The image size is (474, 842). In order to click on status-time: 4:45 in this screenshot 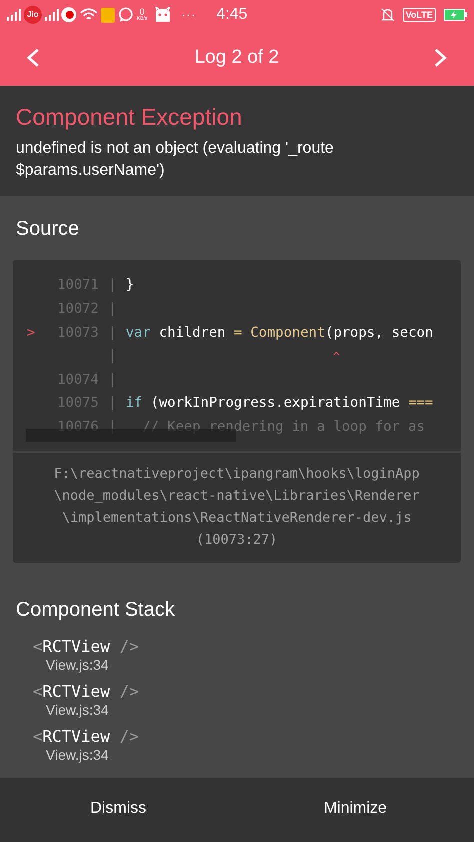, I will do `click(232, 15)`.